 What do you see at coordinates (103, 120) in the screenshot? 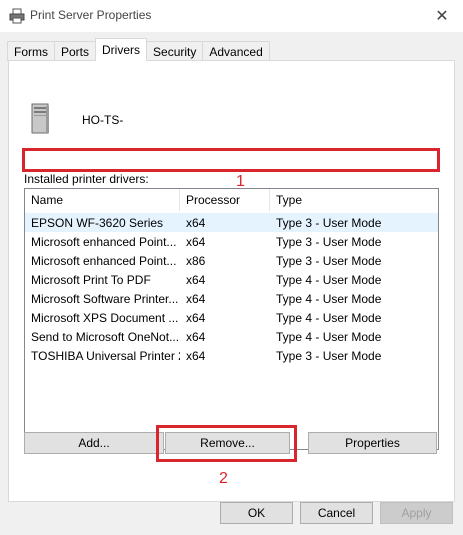
I see `server-name: HO-TS-` at bounding box center [103, 120].